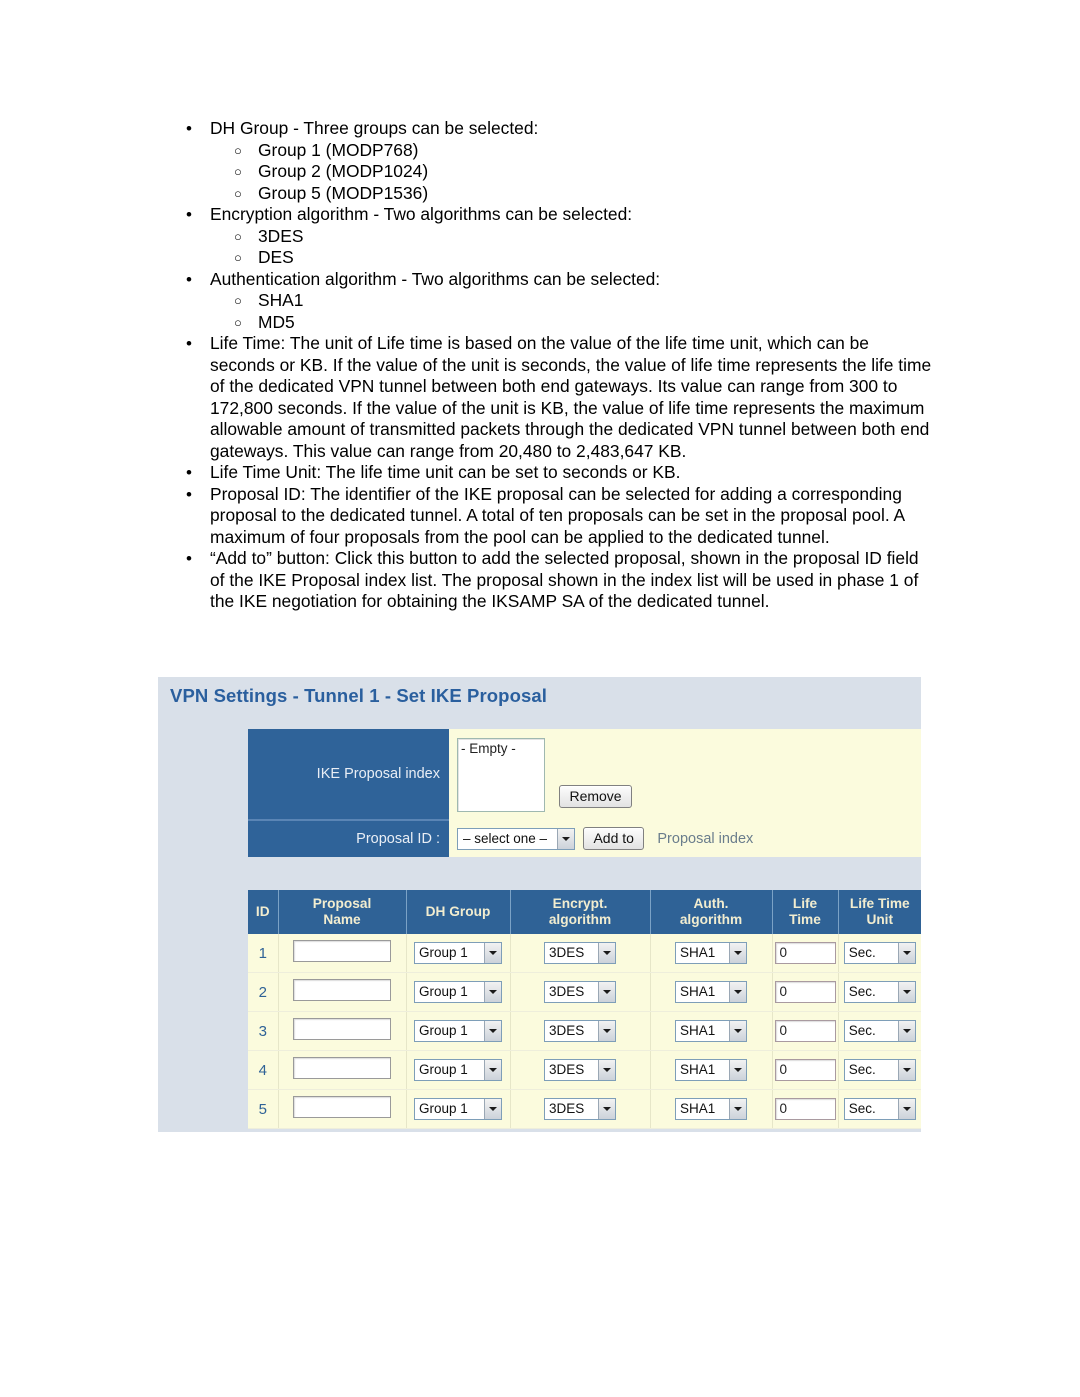 This screenshot has height=1397, width=1080. I want to click on sub-bullet-list: ○ 3DES ○ DES, so click(571, 247).